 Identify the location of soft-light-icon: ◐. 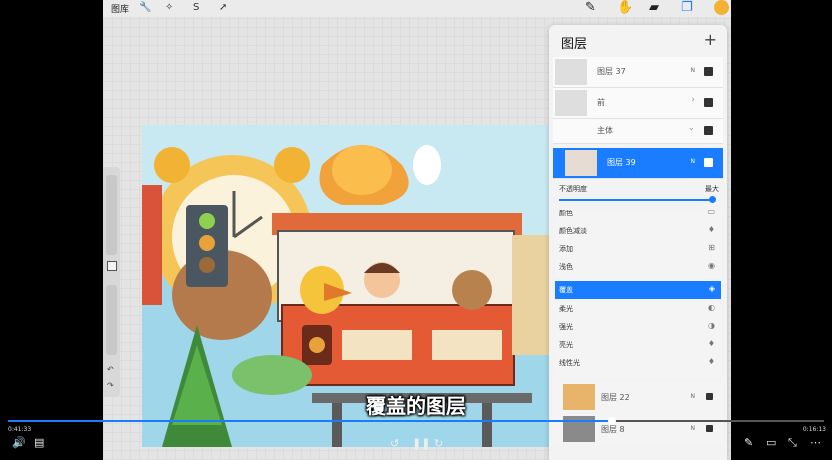
(711, 307).